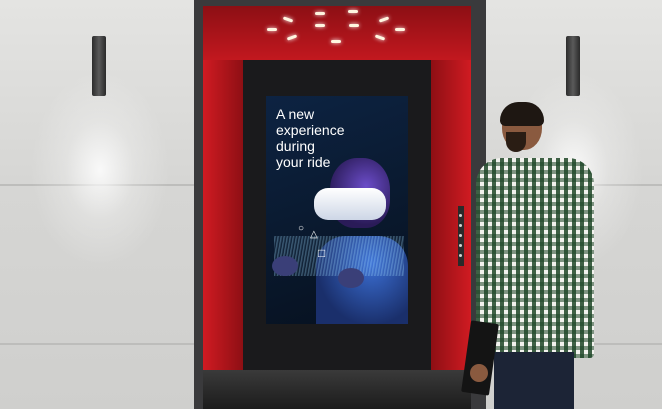 Image resolution: width=662 pixels, height=409 pixels. I want to click on square-shape-icon: □, so click(322, 253).